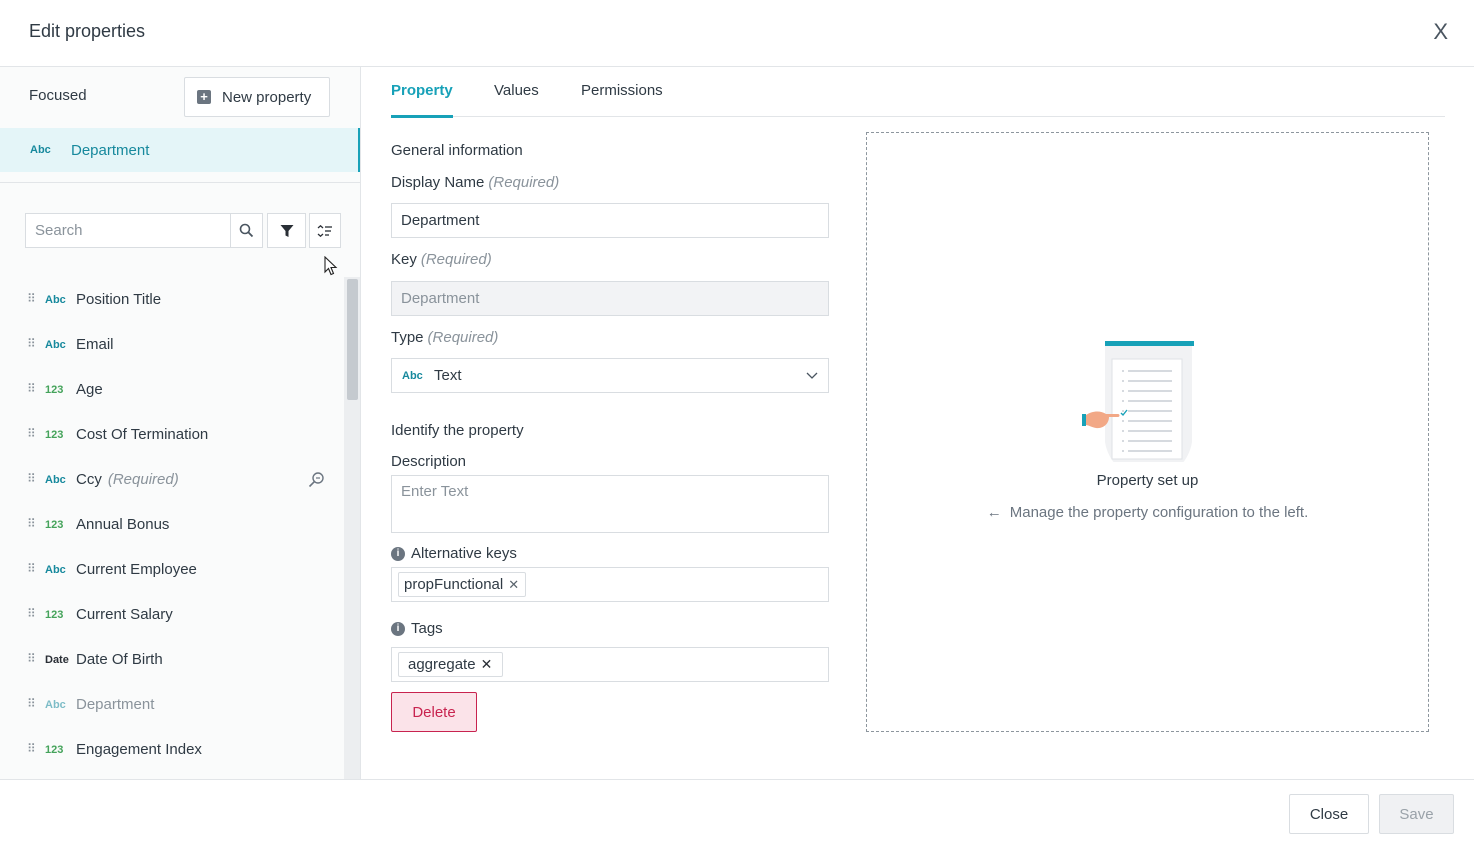 The width and height of the screenshot is (1474, 846). Describe the element at coordinates (172, 704) in the screenshot. I see `list-item: ⠿ Abc Department` at that location.